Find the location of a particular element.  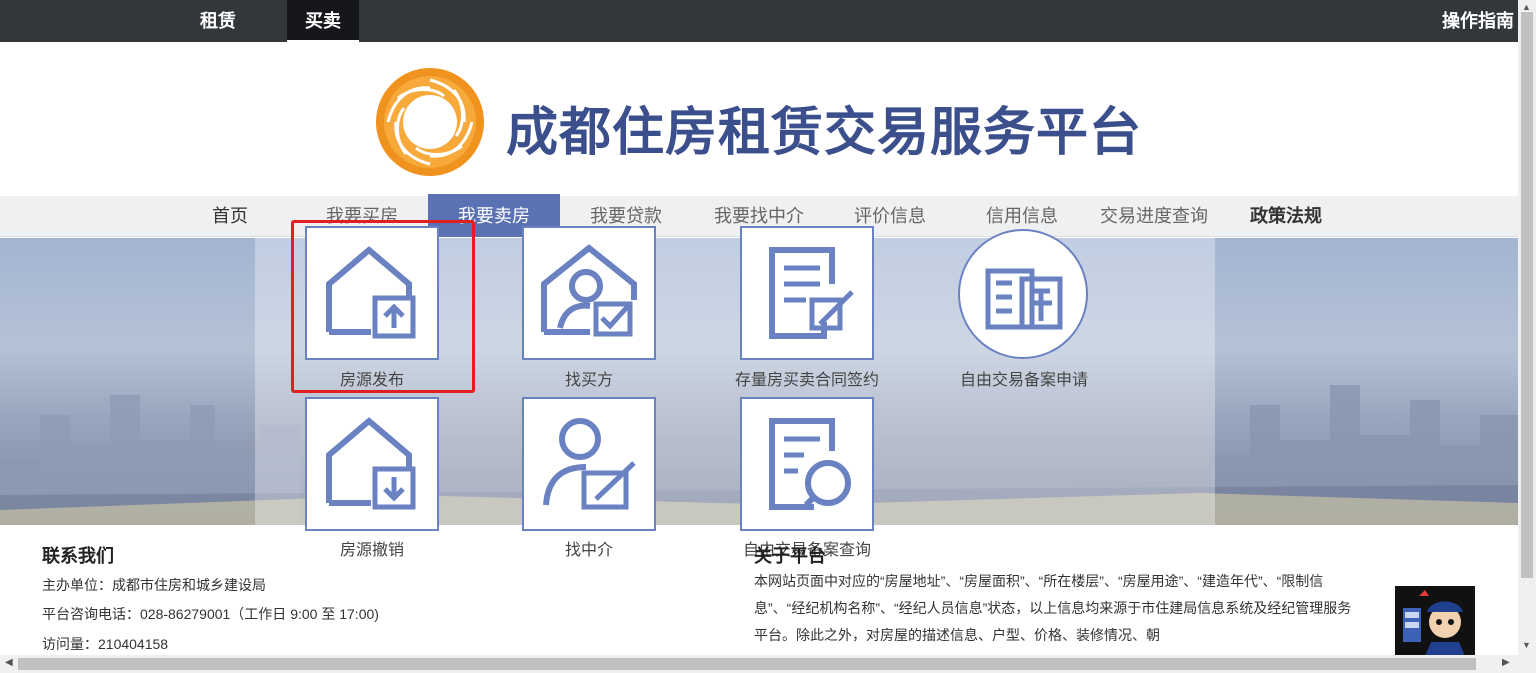

scroll-right-icon: ▶ is located at coordinates (1506, 662).